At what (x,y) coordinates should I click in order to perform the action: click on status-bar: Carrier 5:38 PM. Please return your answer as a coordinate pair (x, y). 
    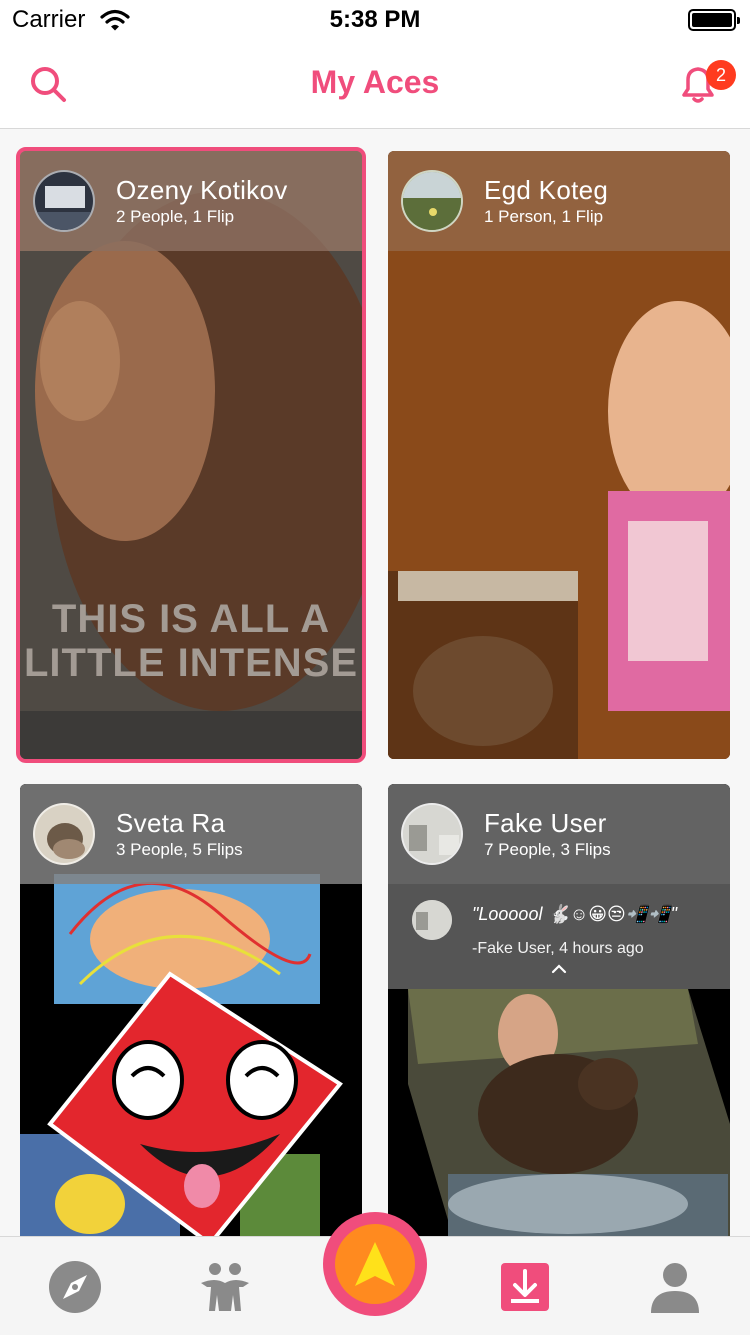
    Looking at the image, I should click on (375, 20).